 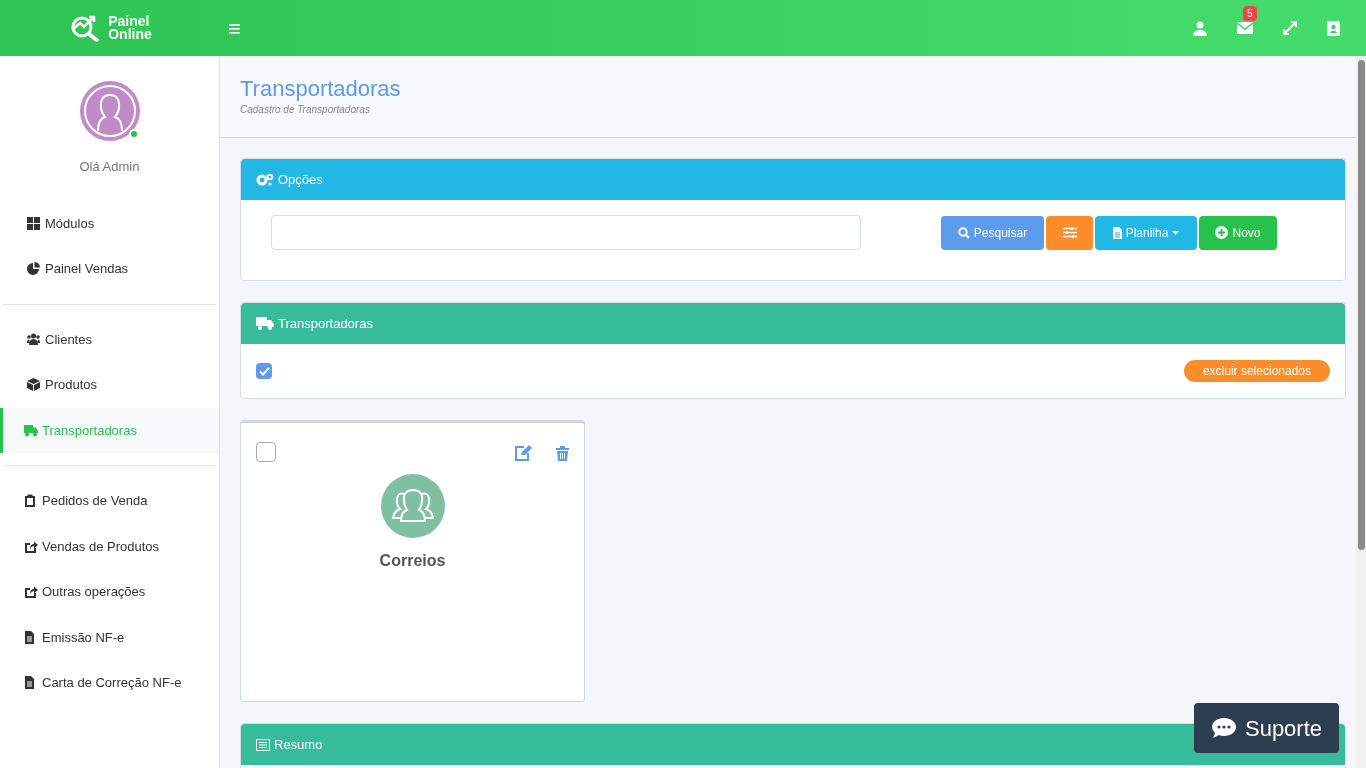 What do you see at coordinates (109, 683) in the screenshot?
I see `sidebar-item: Carta de Correção NF-e` at bounding box center [109, 683].